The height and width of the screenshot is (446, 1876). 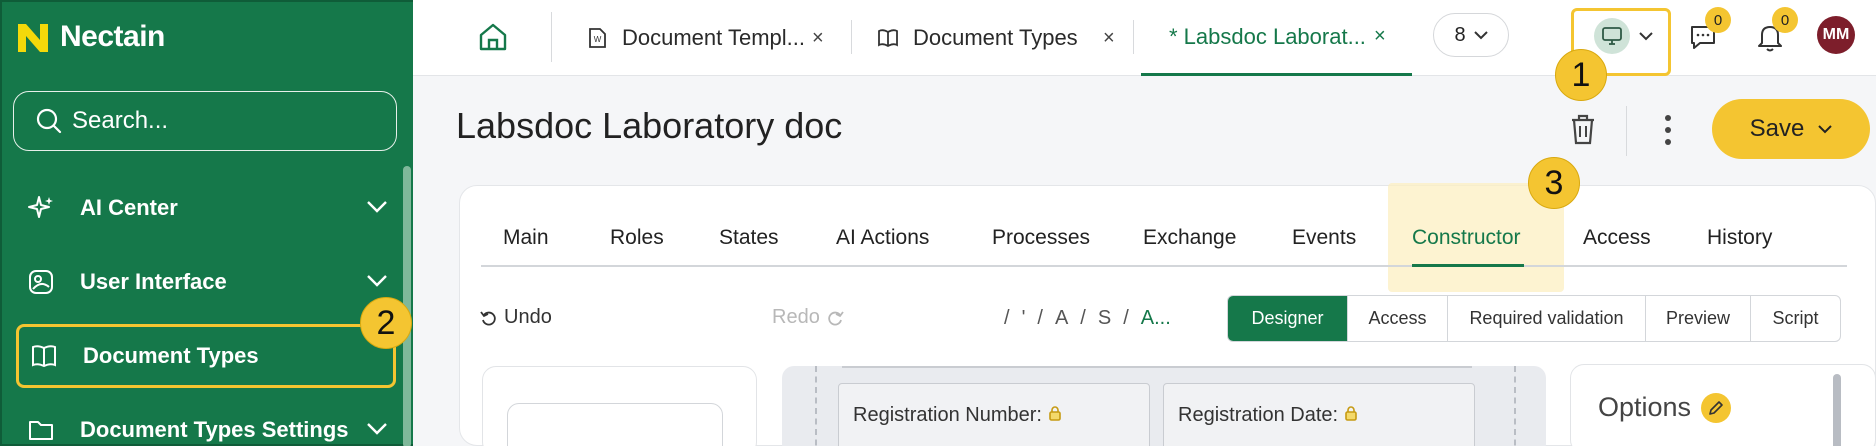 What do you see at coordinates (649, 125) in the screenshot?
I see `page-title: Labsdoc Laboratory doc` at bounding box center [649, 125].